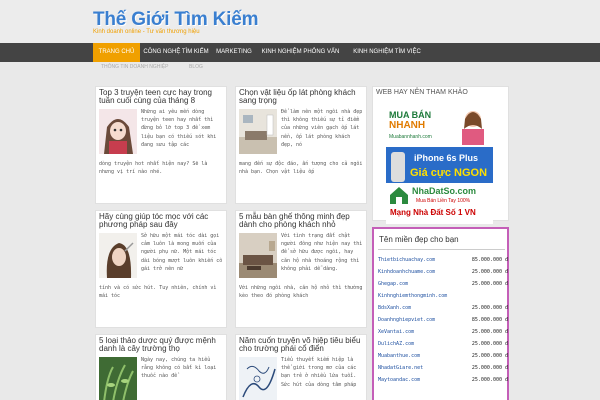  What do you see at coordinates (443, 345) in the screenshot?
I see `domain-row: DulichAZ.com 25.000.000 đ` at bounding box center [443, 345].